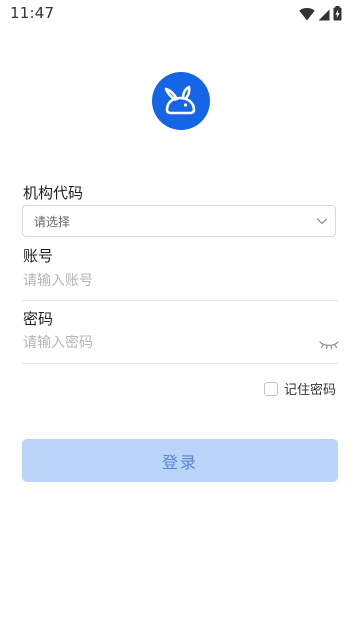 The height and width of the screenshot is (640, 360). Describe the element at coordinates (271, 388) in the screenshot. I see `remember-password-checkbox` at that location.